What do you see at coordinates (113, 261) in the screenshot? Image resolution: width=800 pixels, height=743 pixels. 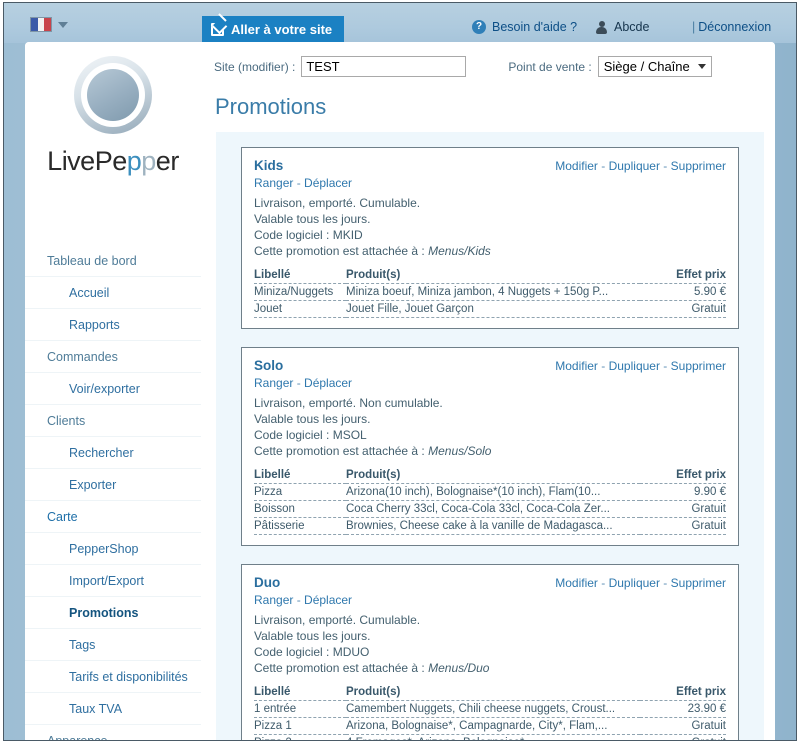 I see `sidebar-group-tableau-de-bord: Tableau de bord` at bounding box center [113, 261].